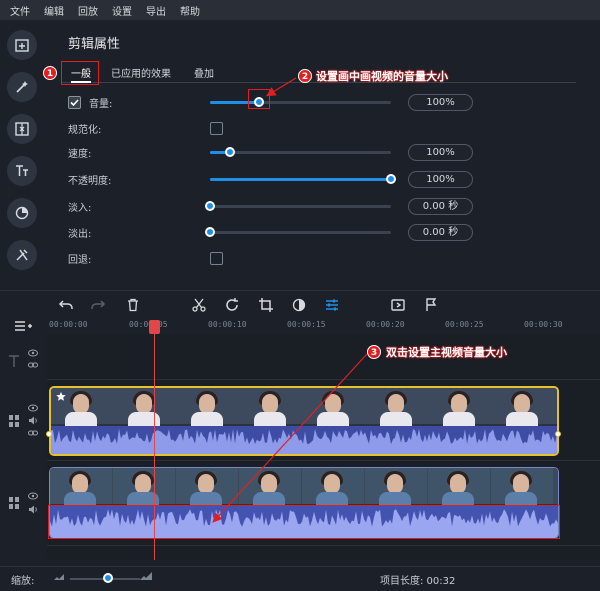  What do you see at coordinates (298, 232) in the screenshot?
I see `fade-out-slider` at bounding box center [298, 232].